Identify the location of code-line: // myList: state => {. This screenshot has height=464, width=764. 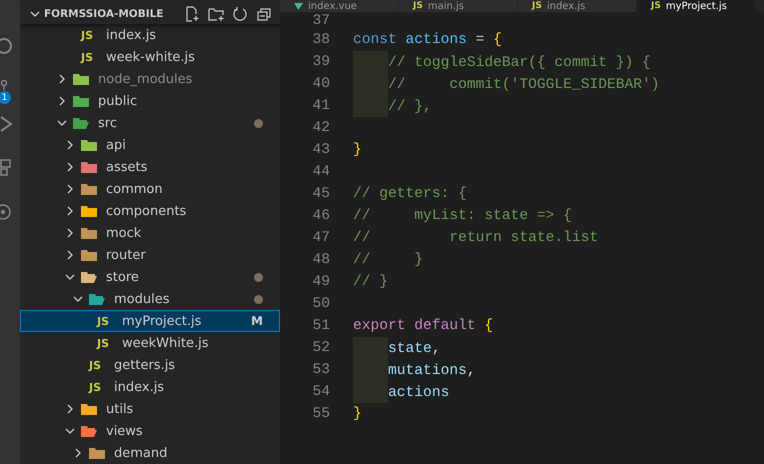
(462, 216).